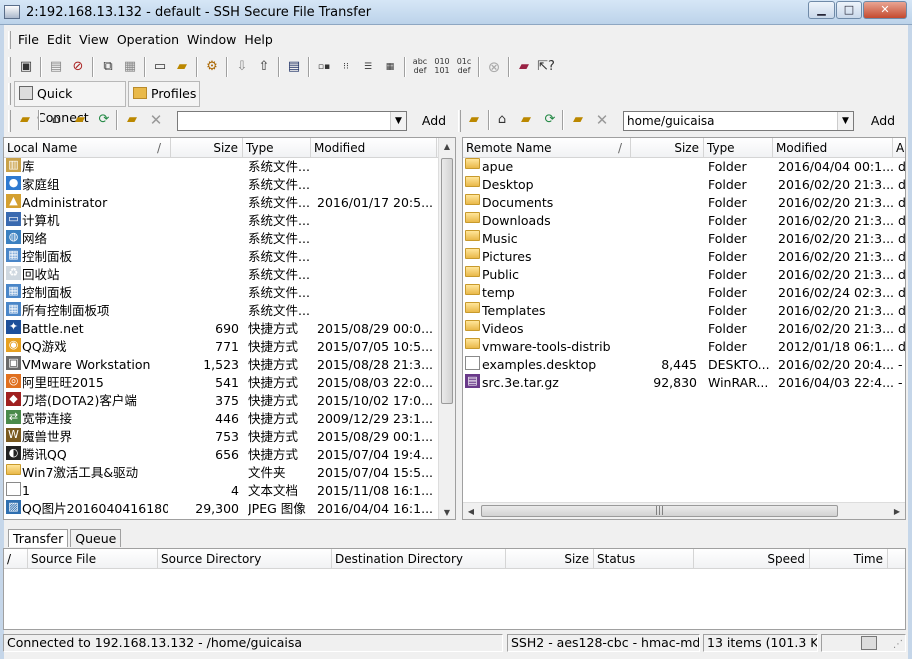 The height and width of the screenshot is (659, 912). Describe the element at coordinates (644, 559) in the screenshot. I see `column-status: Status` at that location.